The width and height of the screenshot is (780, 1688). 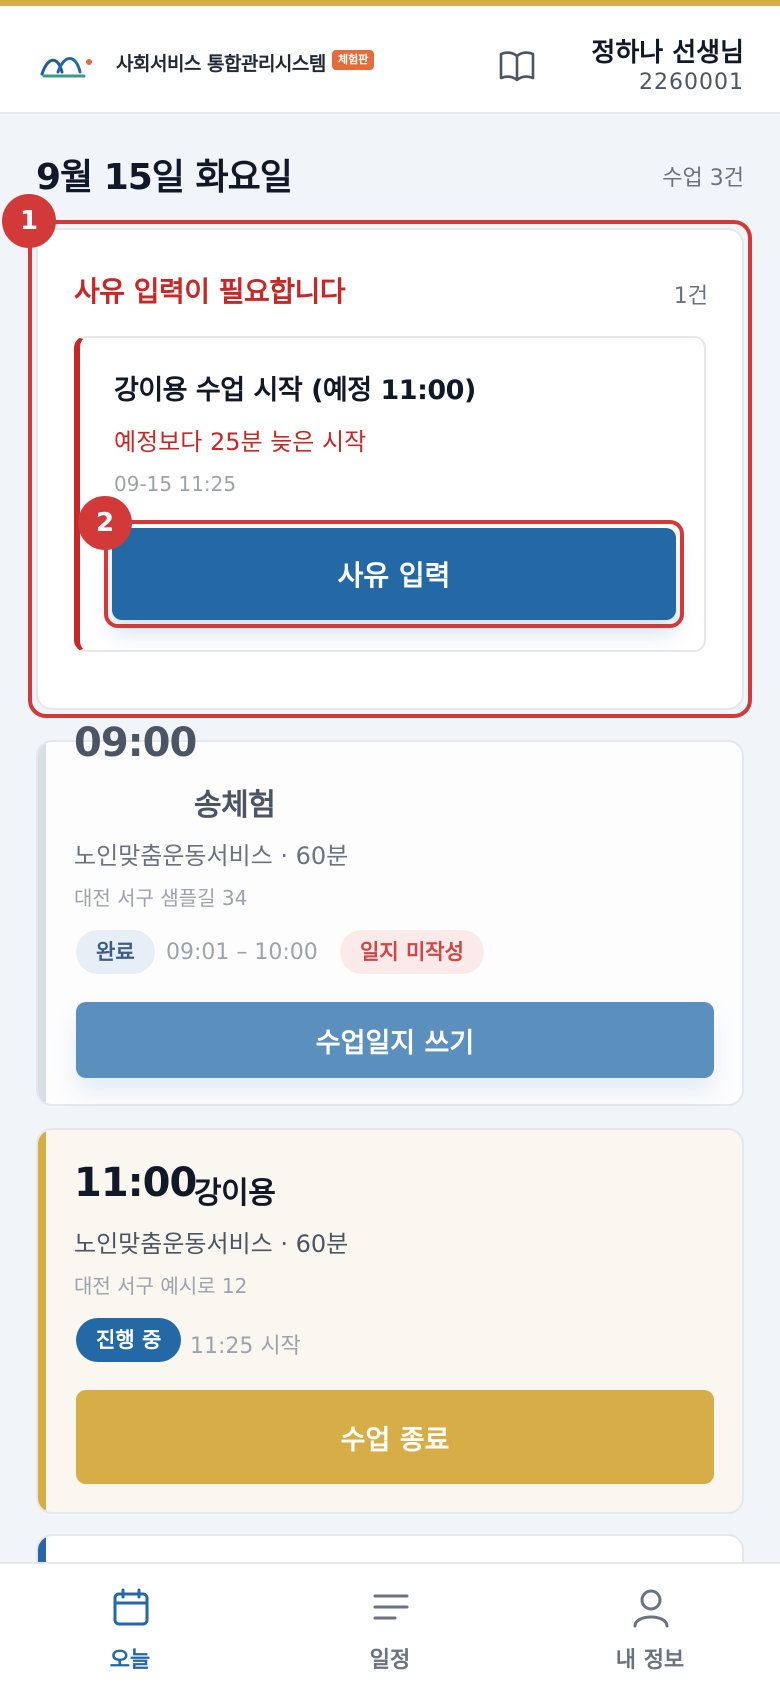 I want to click on app-title: 사회서비스 통합관리시스템, so click(x=221, y=64).